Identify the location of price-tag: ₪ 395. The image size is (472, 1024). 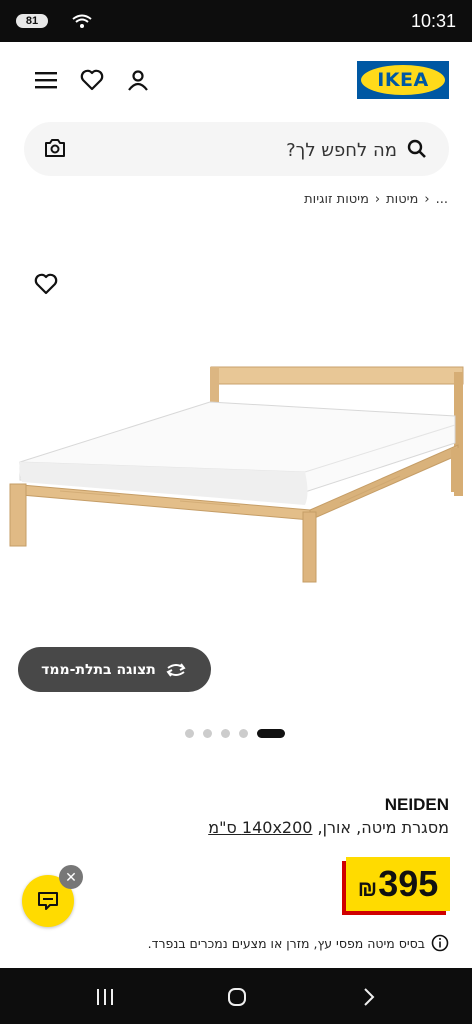
(398, 884).